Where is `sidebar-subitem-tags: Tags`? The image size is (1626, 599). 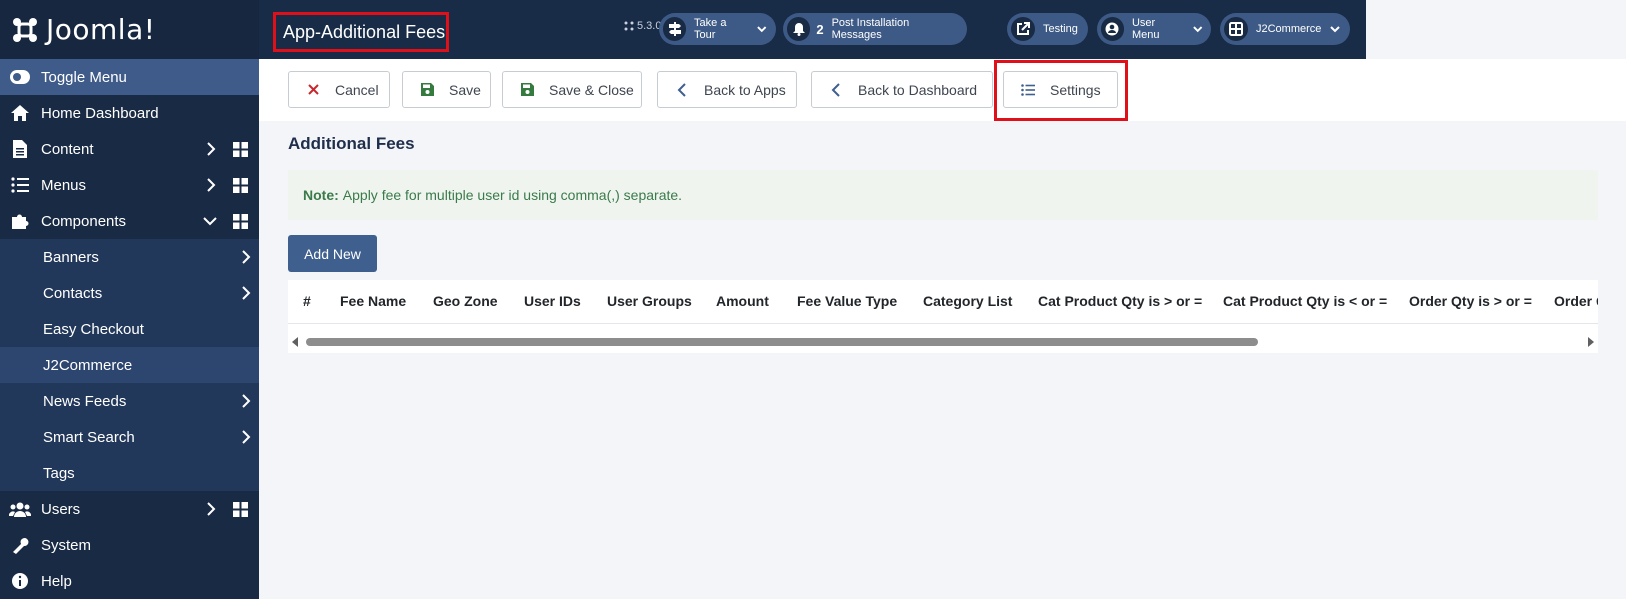
sidebar-subitem-tags: Tags is located at coordinates (129, 473).